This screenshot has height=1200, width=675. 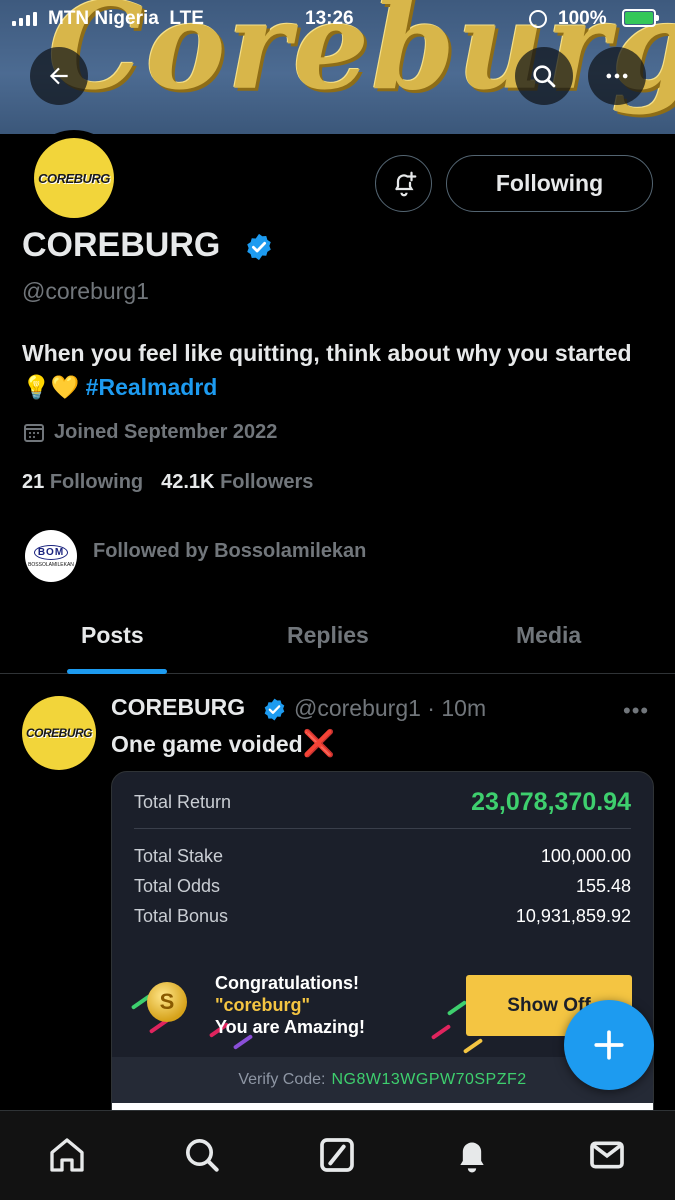 I want to click on messages-icon, so click(x=607, y=1155).